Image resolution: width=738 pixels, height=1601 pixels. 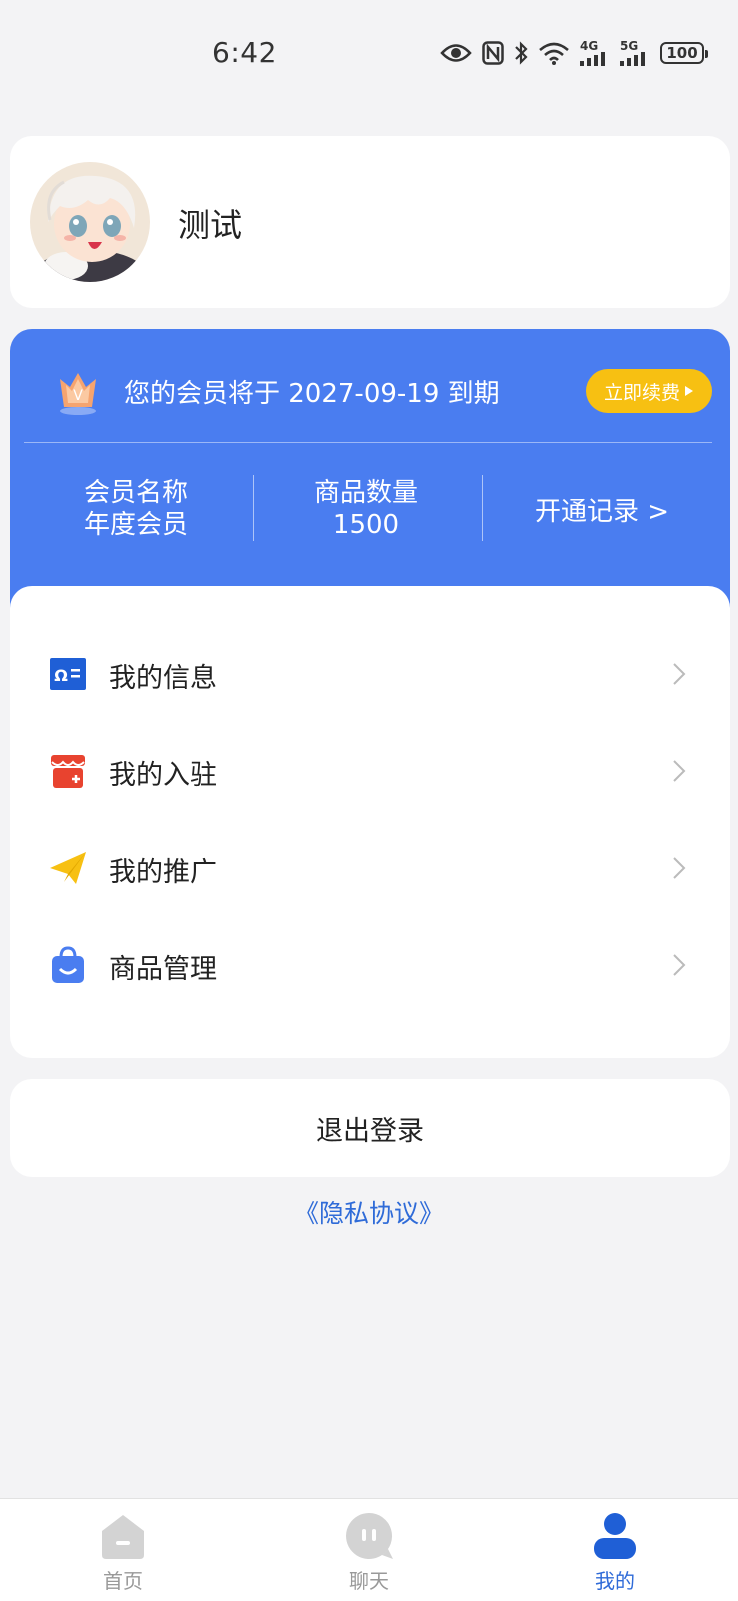 I want to click on membership-expiry-text: 您的会员将于 2027-09-19 到期, so click(x=312, y=394).